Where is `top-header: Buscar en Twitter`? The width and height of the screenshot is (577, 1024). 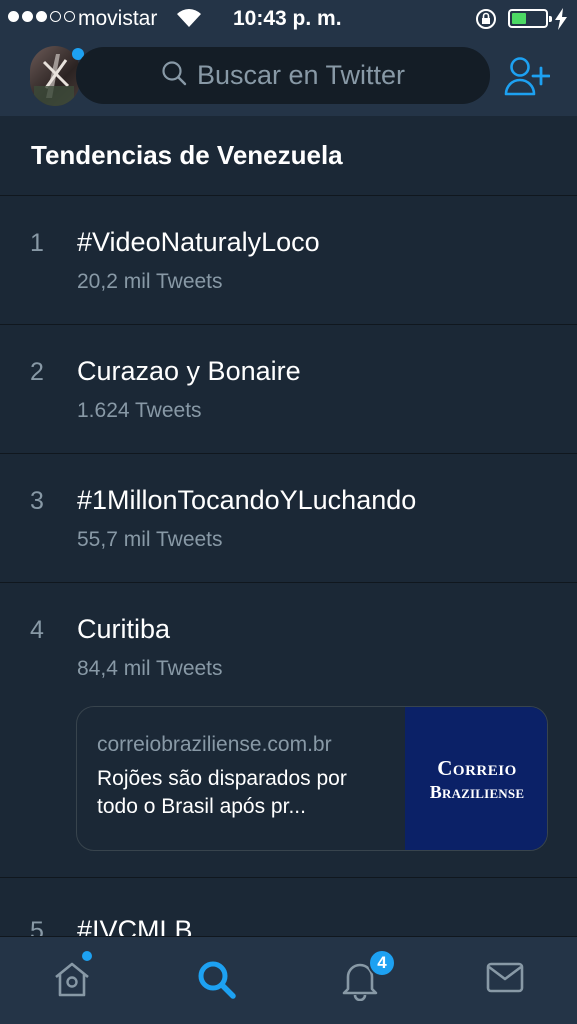 top-header: Buscar en Twitter is located at coordinates (288, 77).